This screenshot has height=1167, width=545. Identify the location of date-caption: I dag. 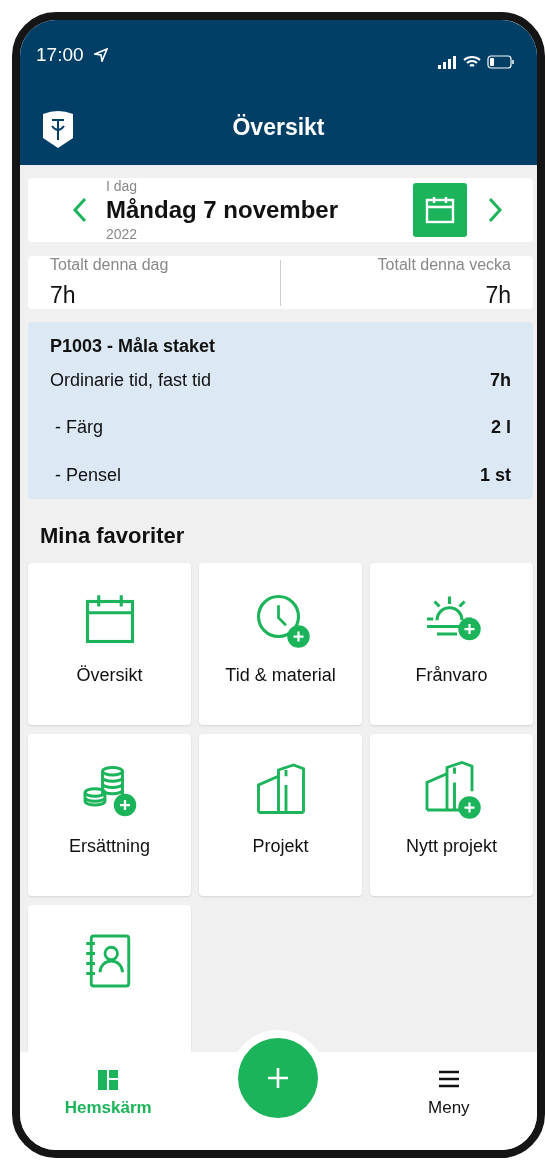
(122, 186).